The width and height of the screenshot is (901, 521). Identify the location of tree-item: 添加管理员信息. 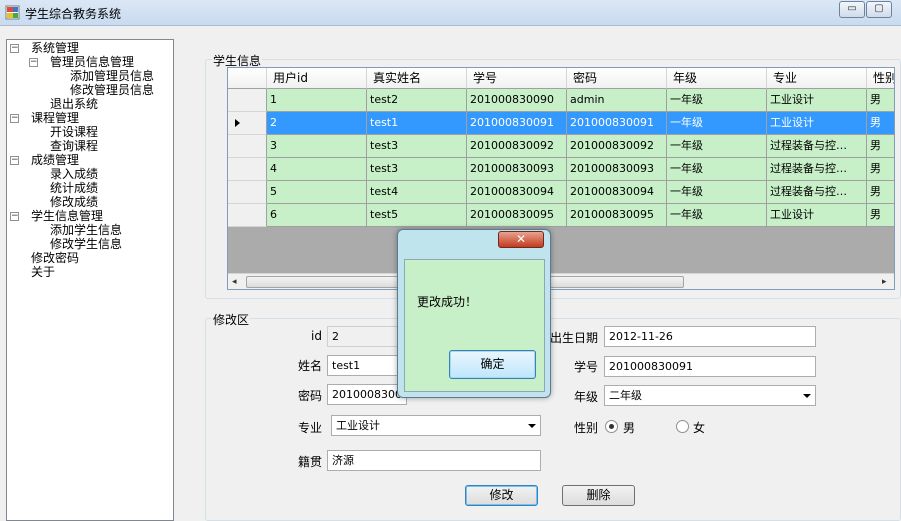
(87, 76).